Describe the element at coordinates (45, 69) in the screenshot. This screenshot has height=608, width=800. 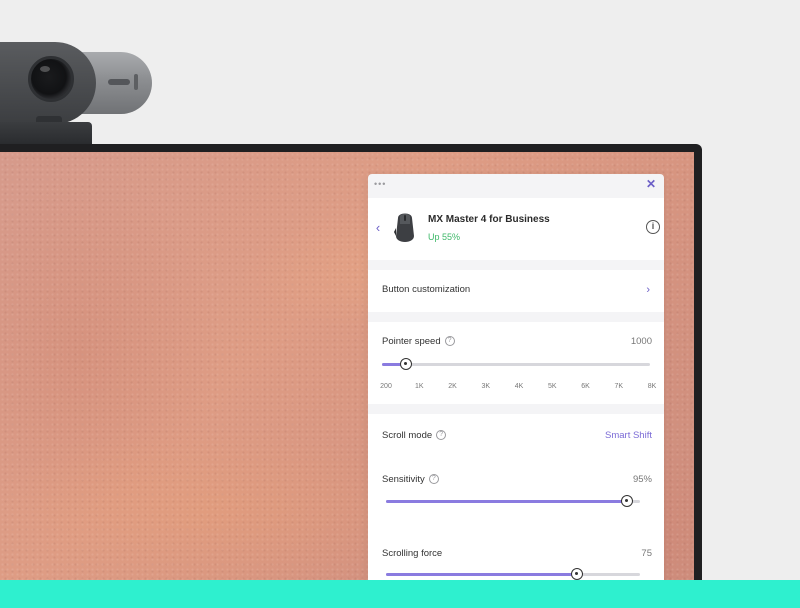
I see `webcam-lens-glare` at that location.